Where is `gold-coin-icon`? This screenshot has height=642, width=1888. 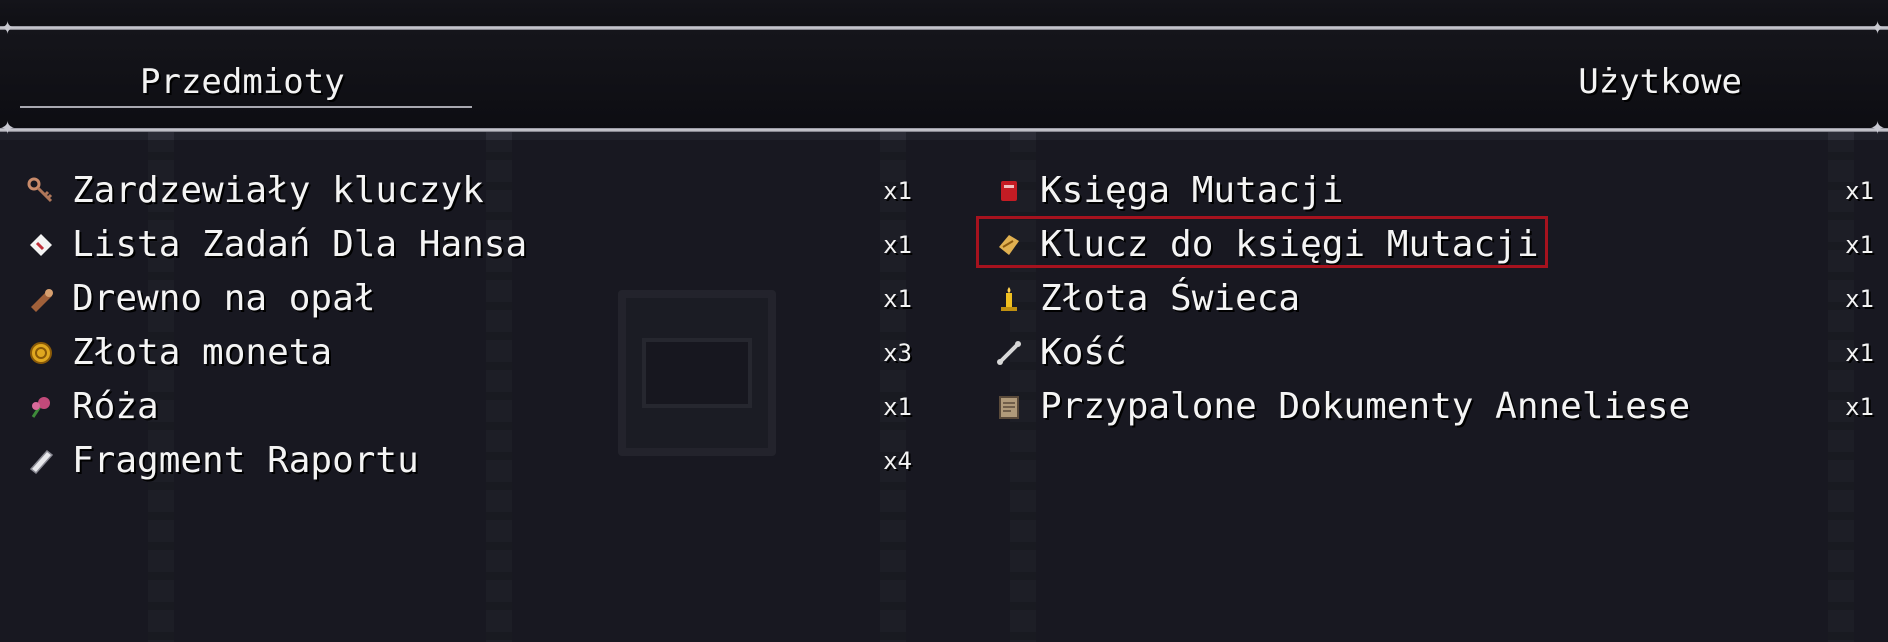 gold-coin-icon is located at coordinates (41, 353).